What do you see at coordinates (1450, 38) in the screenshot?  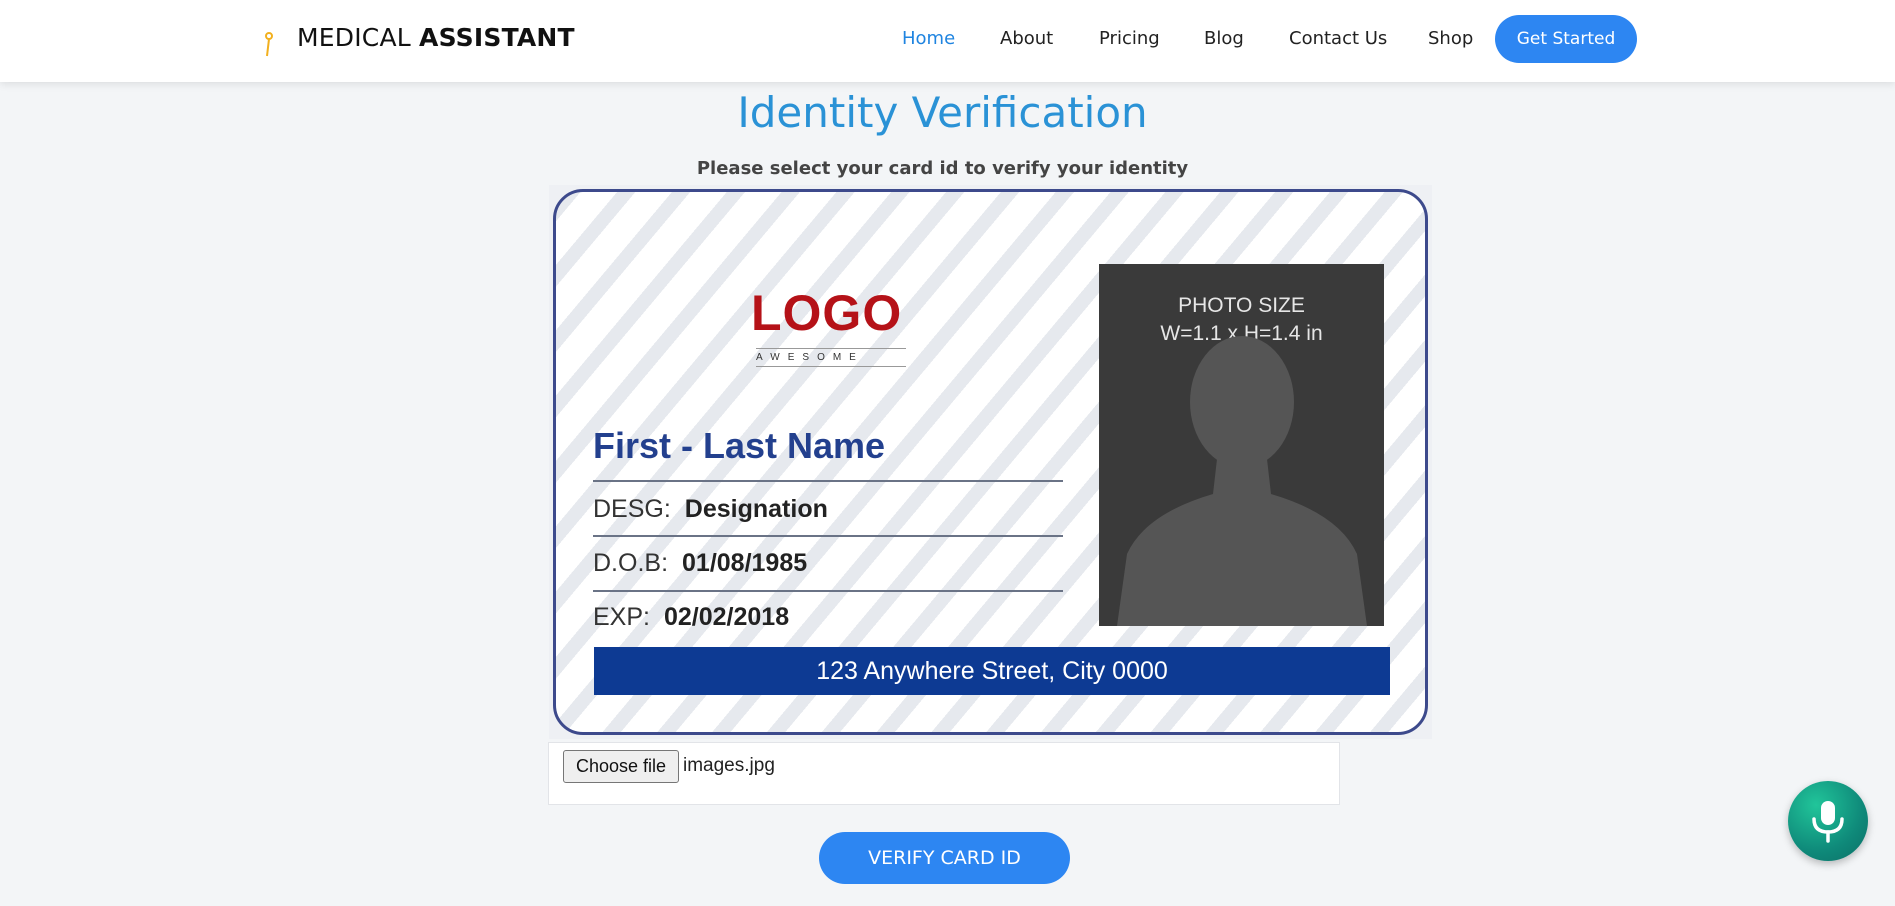 I see `nav-shop: Shop` at bounding box center [1450, 38].